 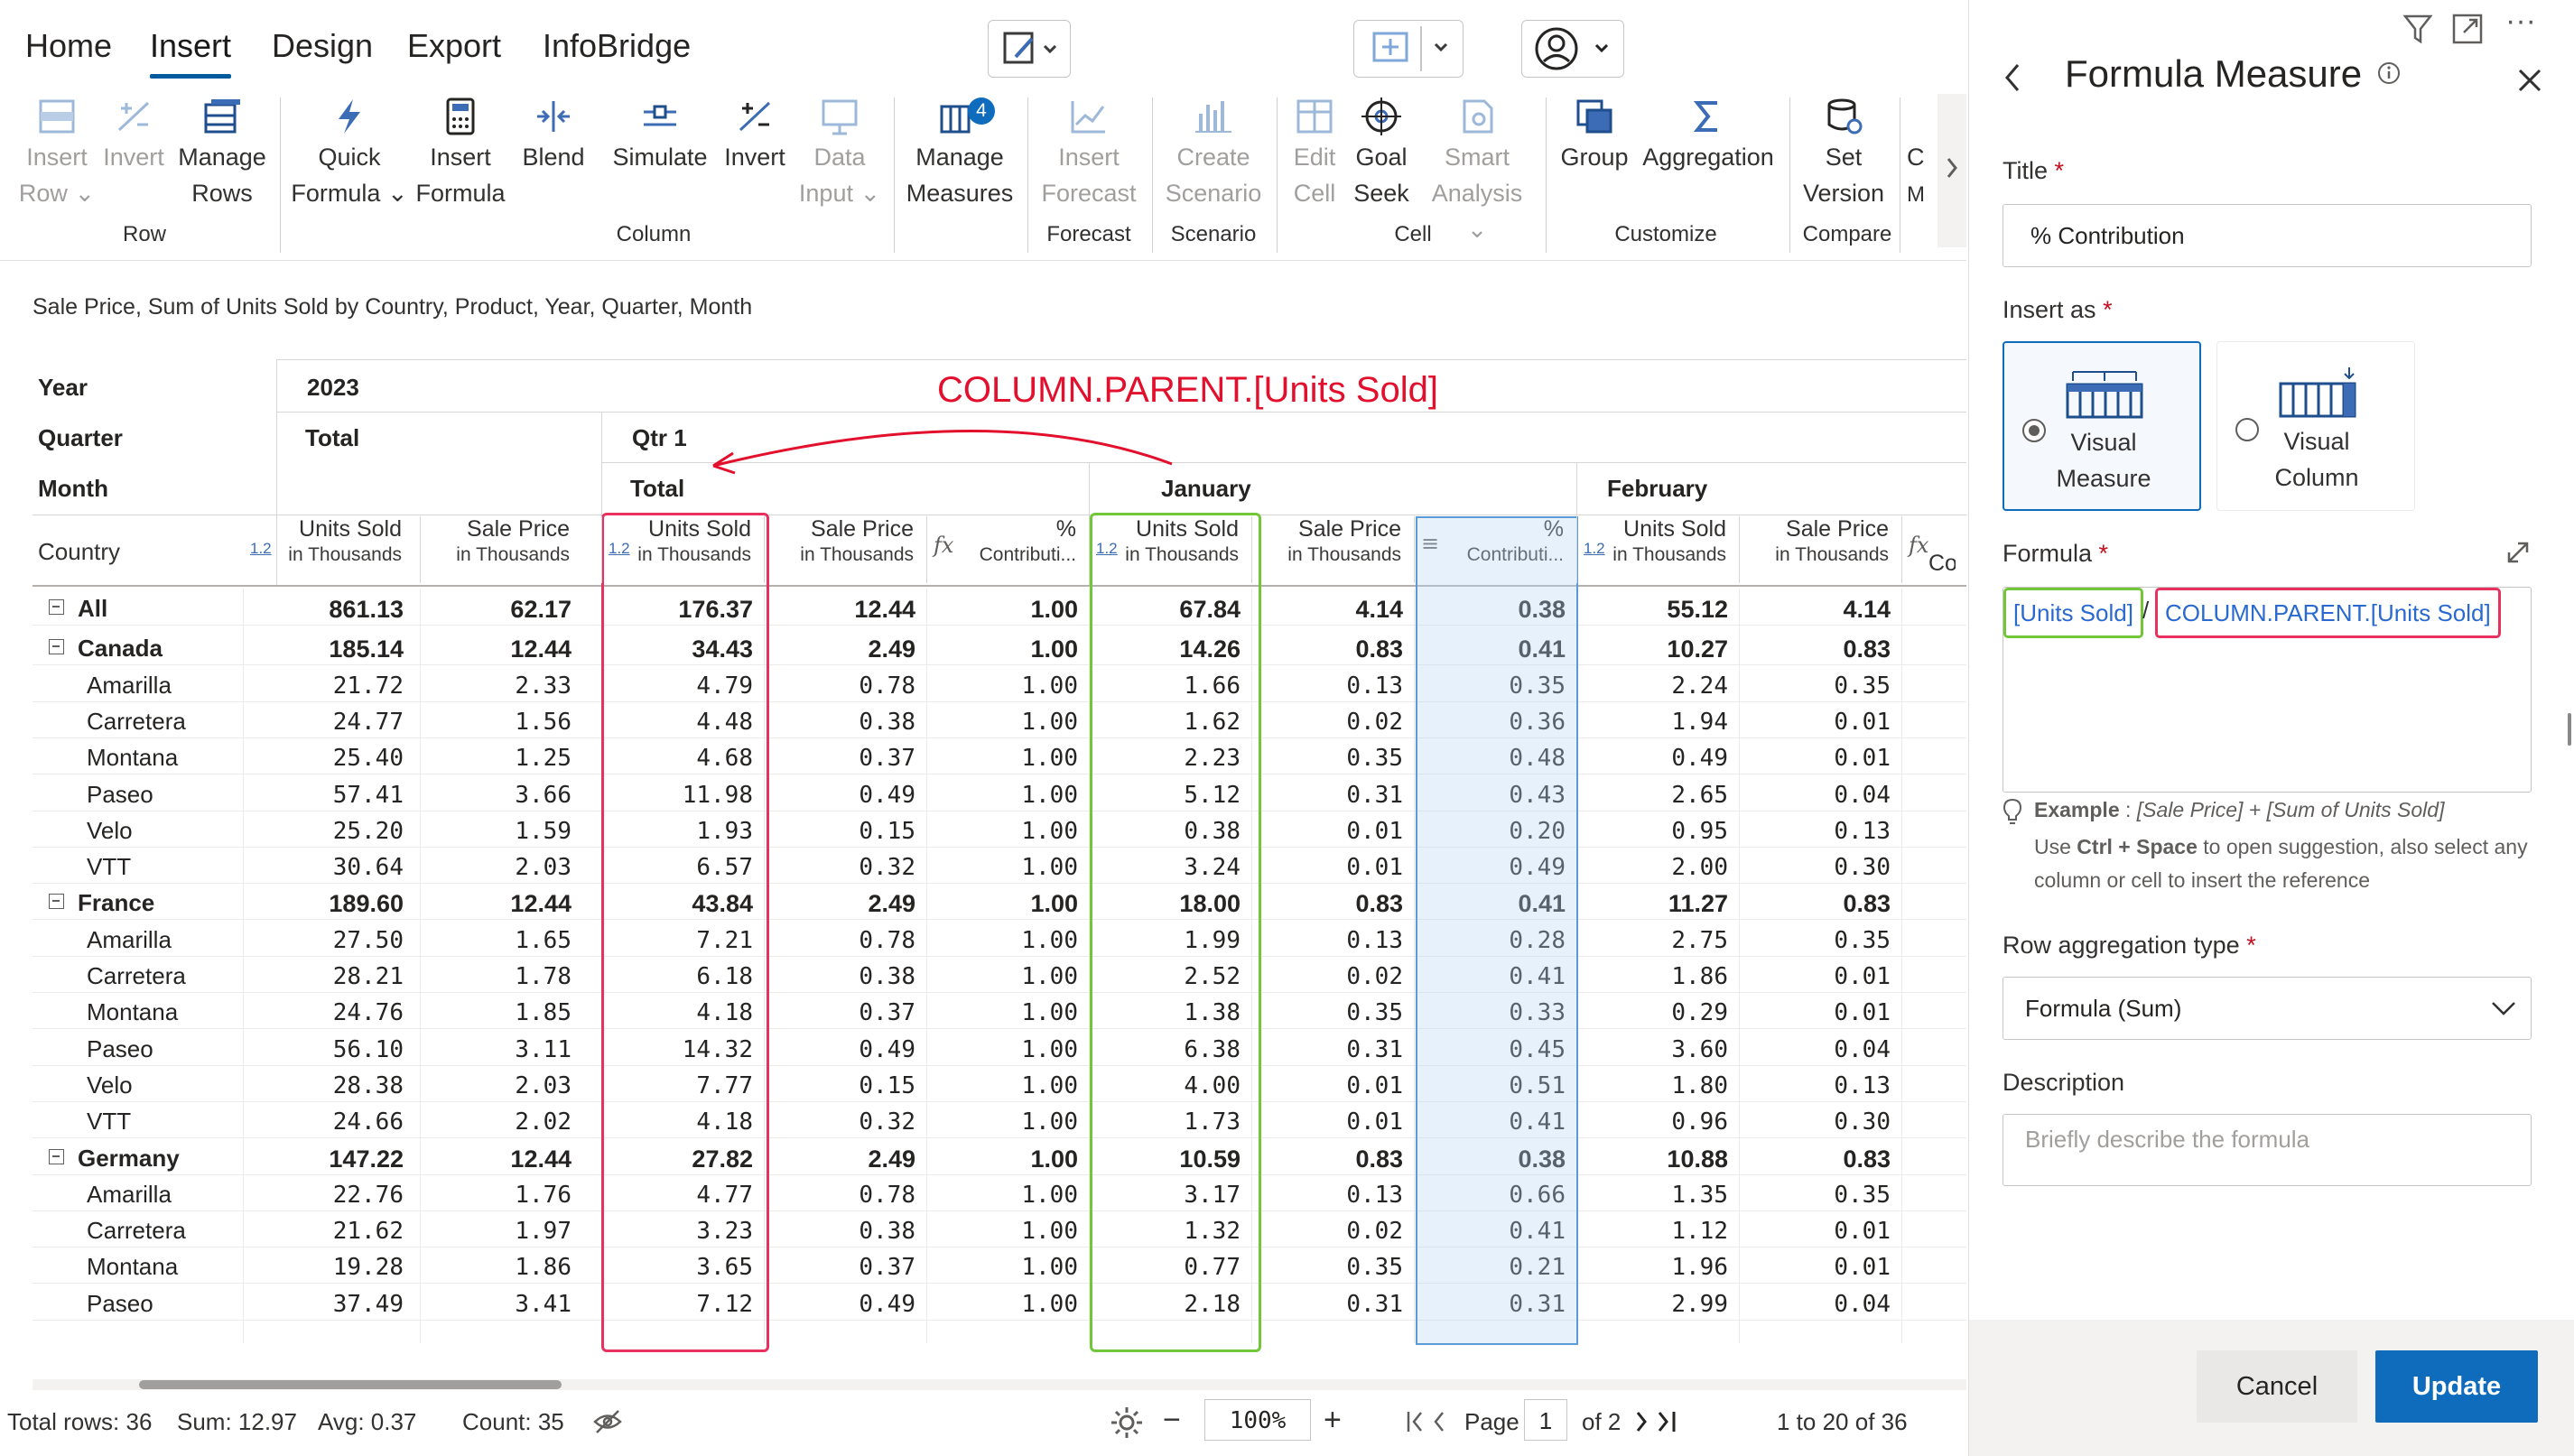 I want to click on quick-formula-button: Quick Formula ⌄, so click(x=349, y=154).